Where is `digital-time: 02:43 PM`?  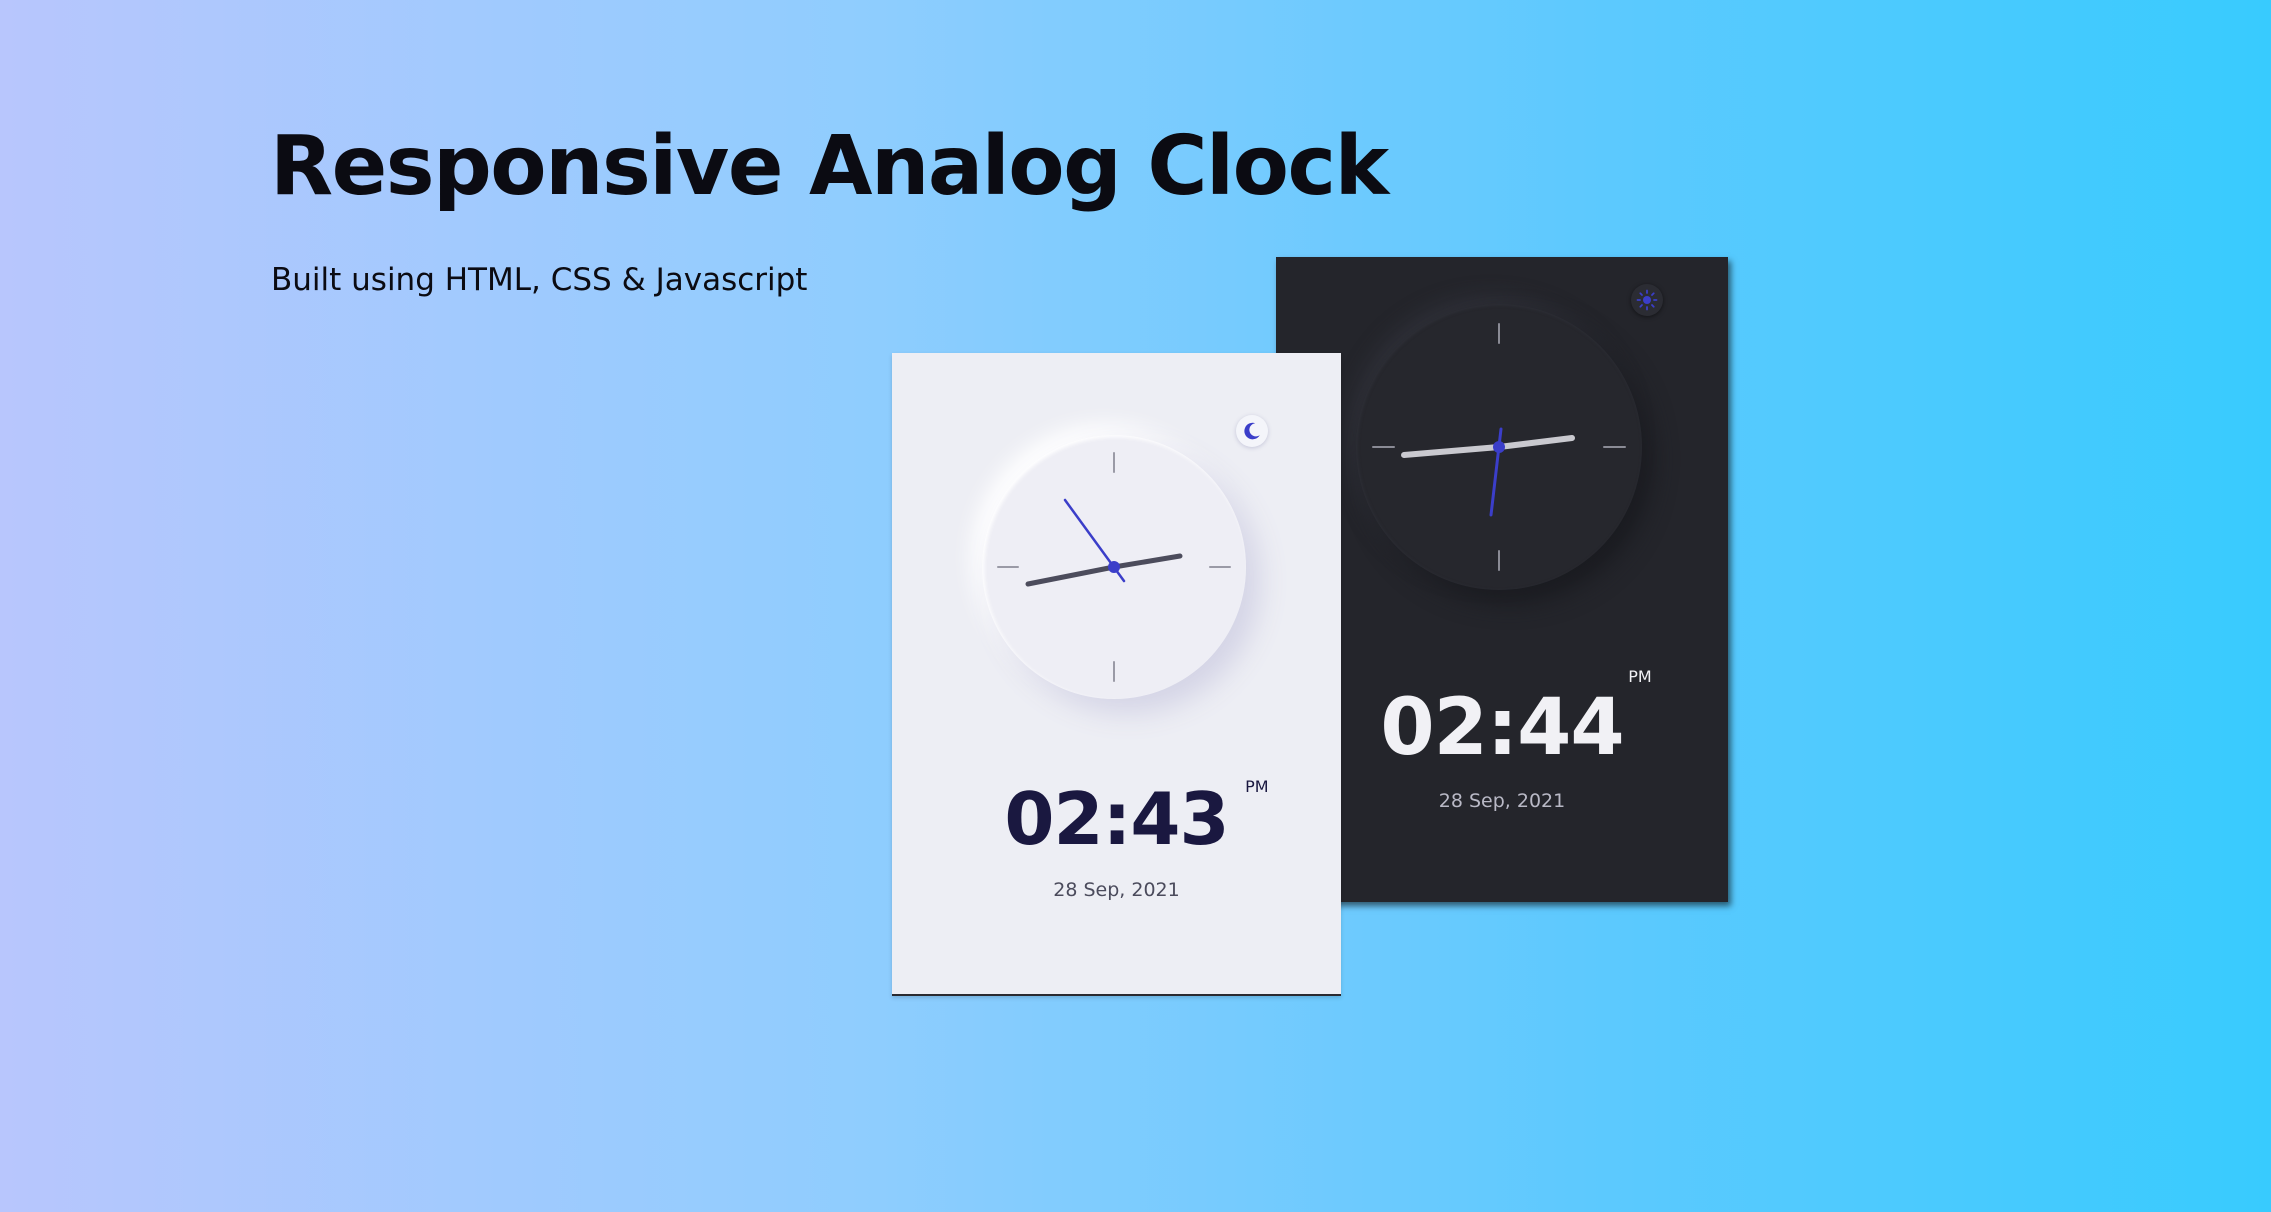 digital-time: 02:43 PM is located at coordinates (1116, 816).